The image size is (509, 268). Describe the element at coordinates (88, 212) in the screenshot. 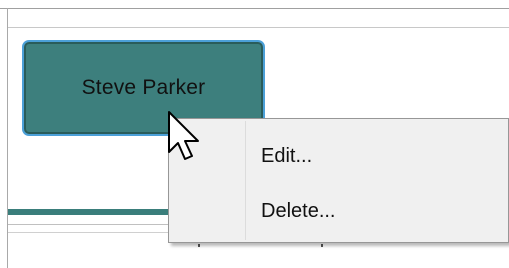

I see `connector-line` at that location.